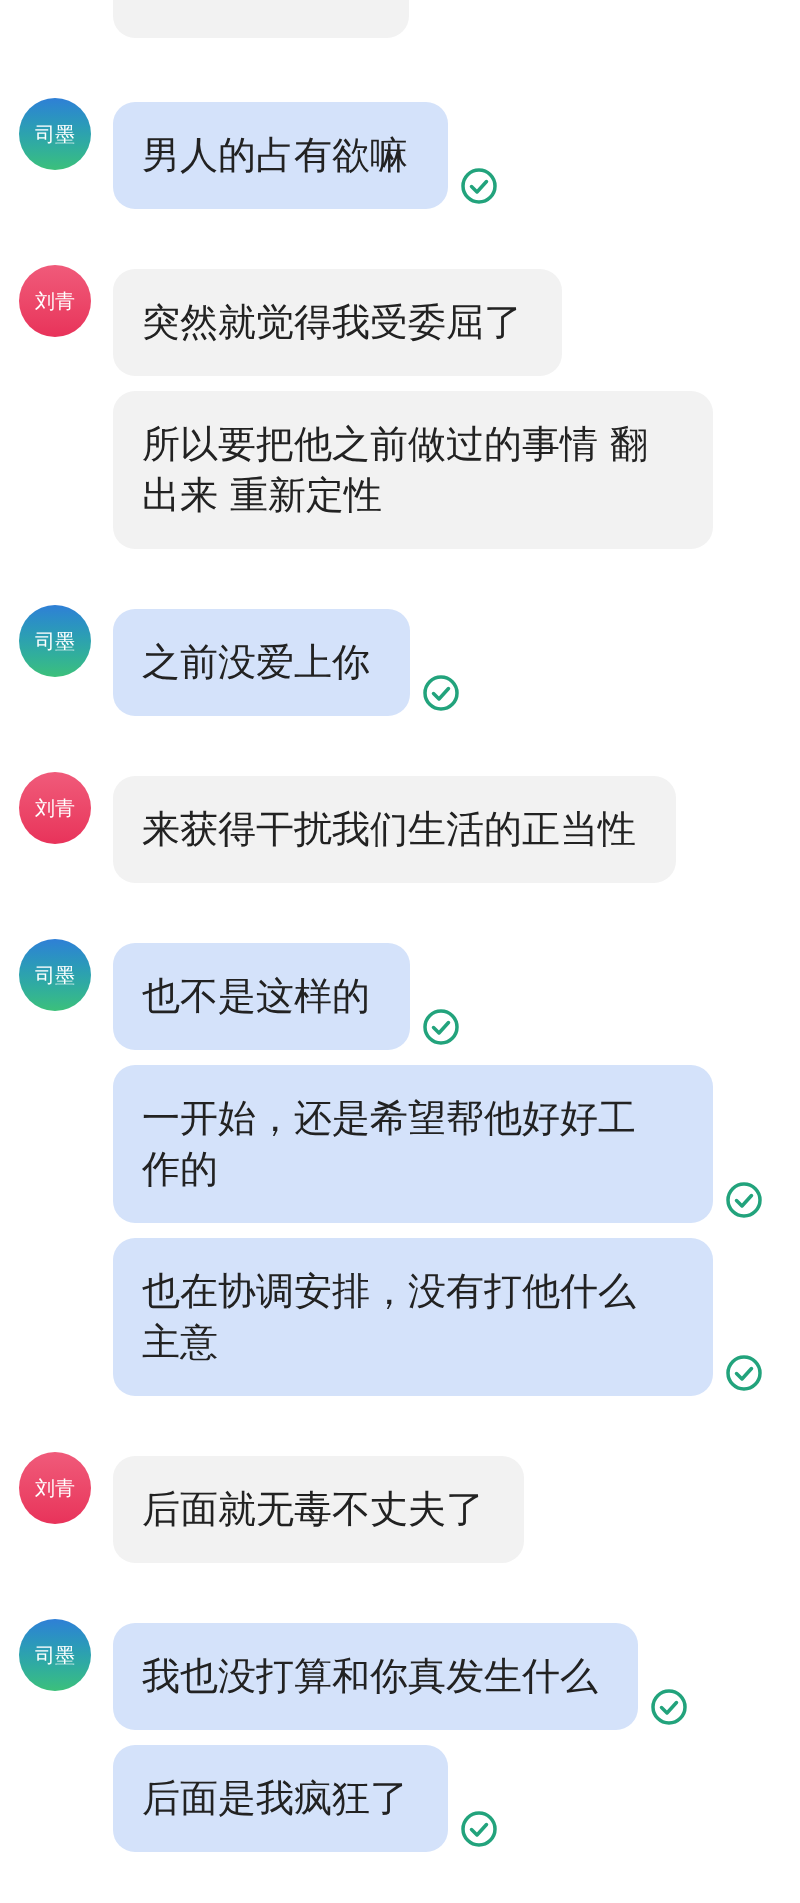 Image resolution: width=800 pixels, height=1903 pixels. Describe the element at coordinates (413, 1317) in the screenshot. I see `chat-bubble: 也在协调安排，没有打他什么主意` at that location.